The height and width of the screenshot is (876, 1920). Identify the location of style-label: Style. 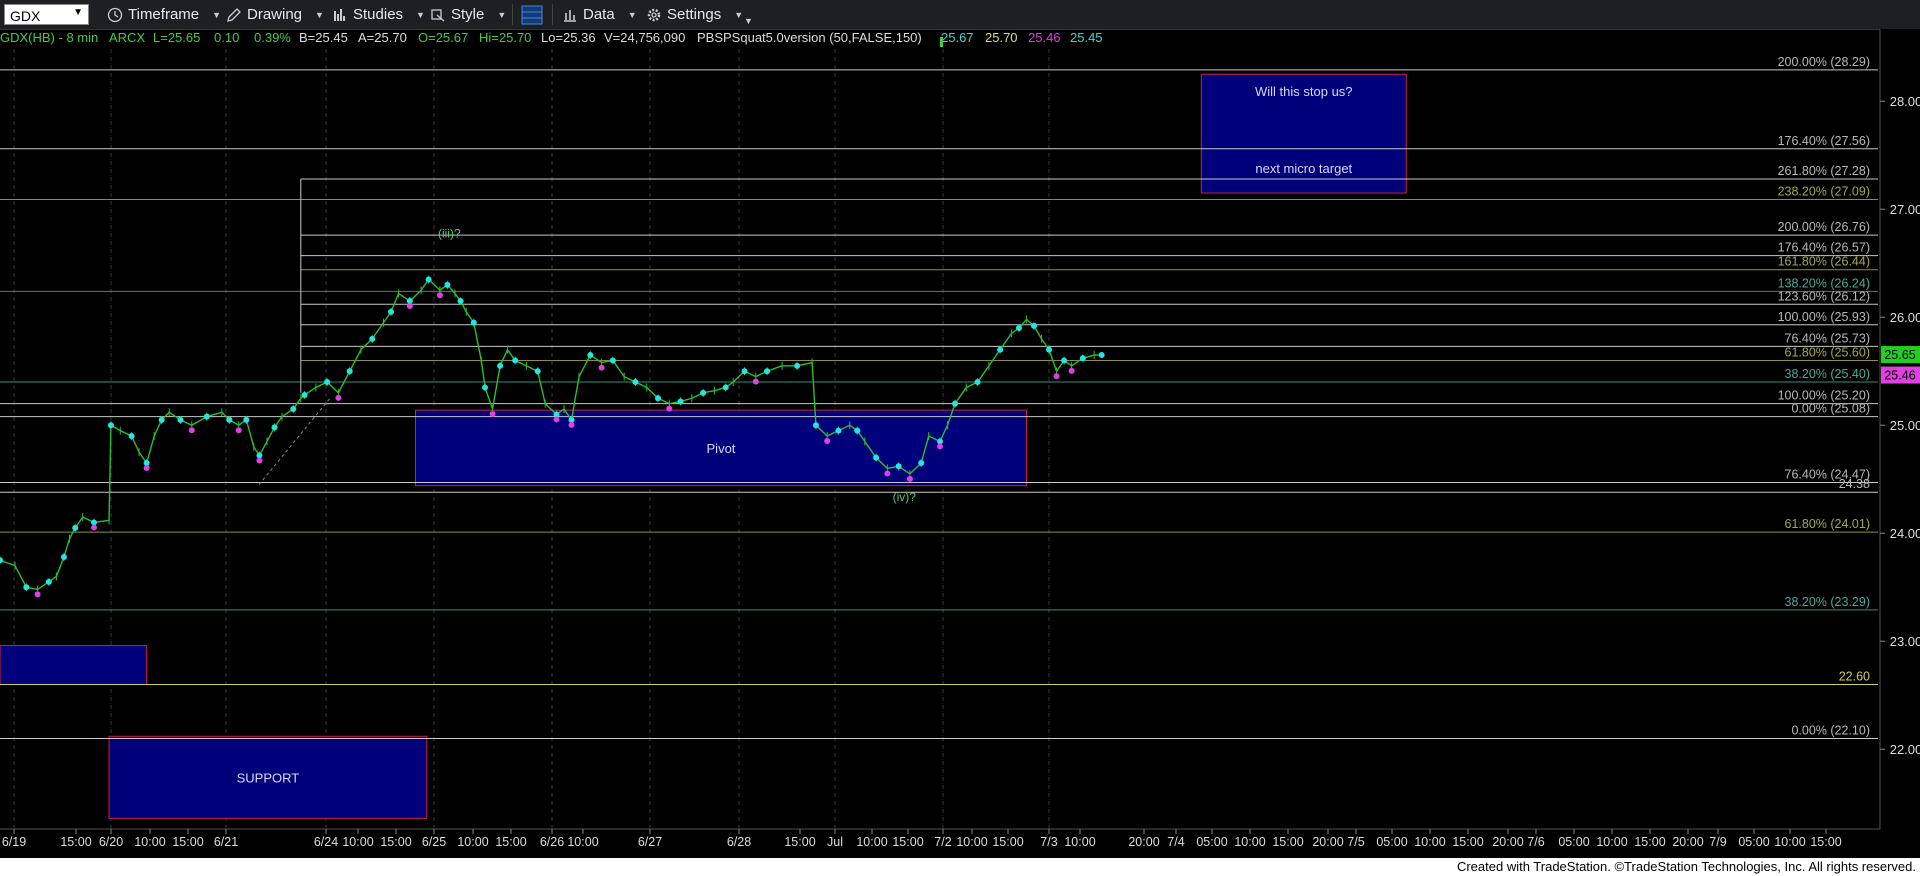
(468, 14).